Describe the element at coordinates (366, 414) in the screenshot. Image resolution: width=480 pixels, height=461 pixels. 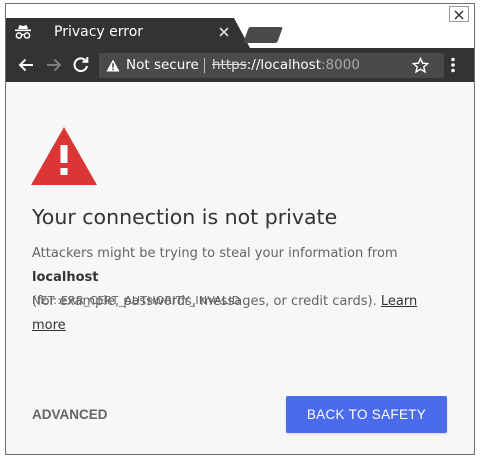
I see `back-to-safety-button: BACK TO SAFETY` at that location.